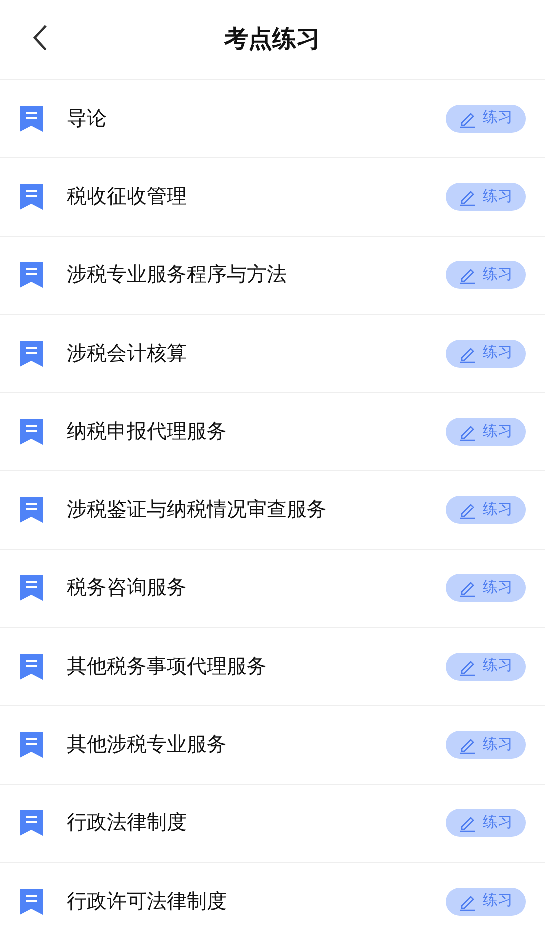 This screenshot has width=545, height=931. I want to click on topic-title: 其他涉税专业服务, so click(147, 745).